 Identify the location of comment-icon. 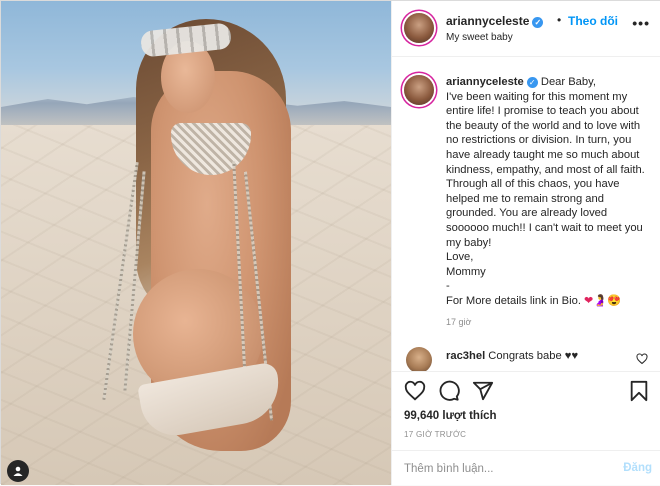
(449, 391).